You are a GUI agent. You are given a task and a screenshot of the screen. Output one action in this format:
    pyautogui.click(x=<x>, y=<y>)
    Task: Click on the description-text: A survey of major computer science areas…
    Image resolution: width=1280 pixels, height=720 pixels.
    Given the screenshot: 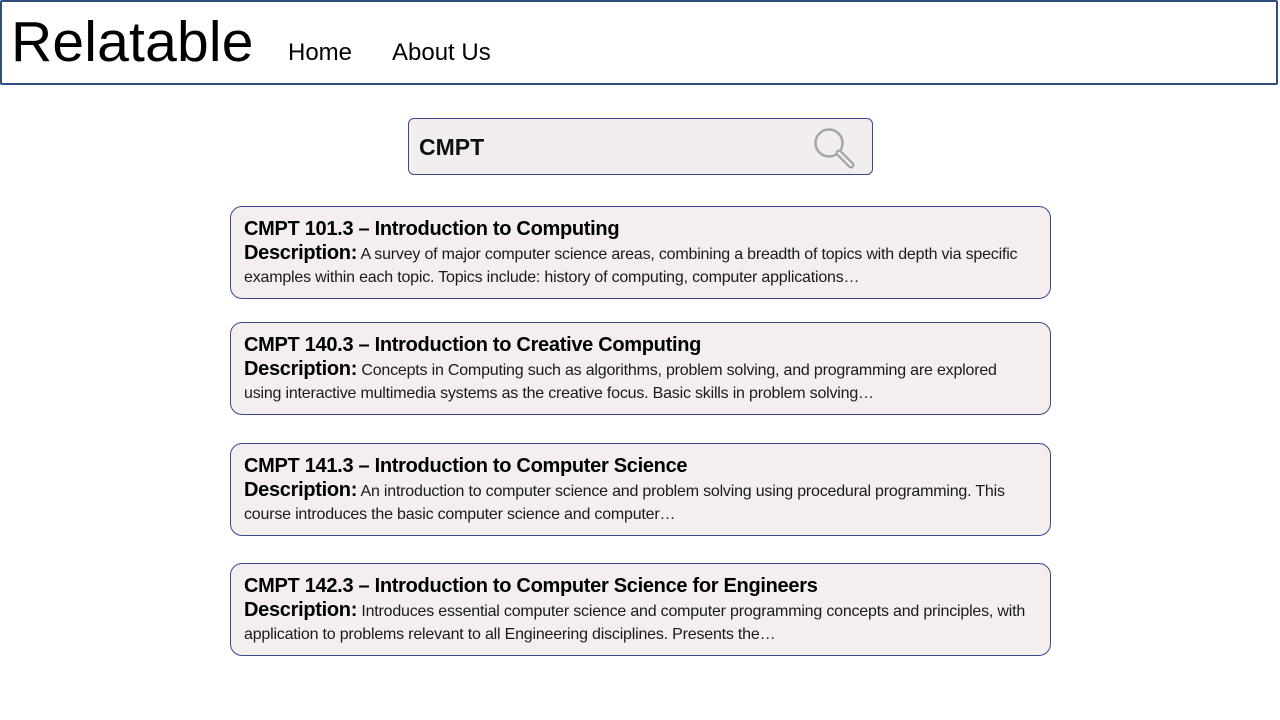 What is the action you would take?
    pyautogui.click(x=631, y=266)
    